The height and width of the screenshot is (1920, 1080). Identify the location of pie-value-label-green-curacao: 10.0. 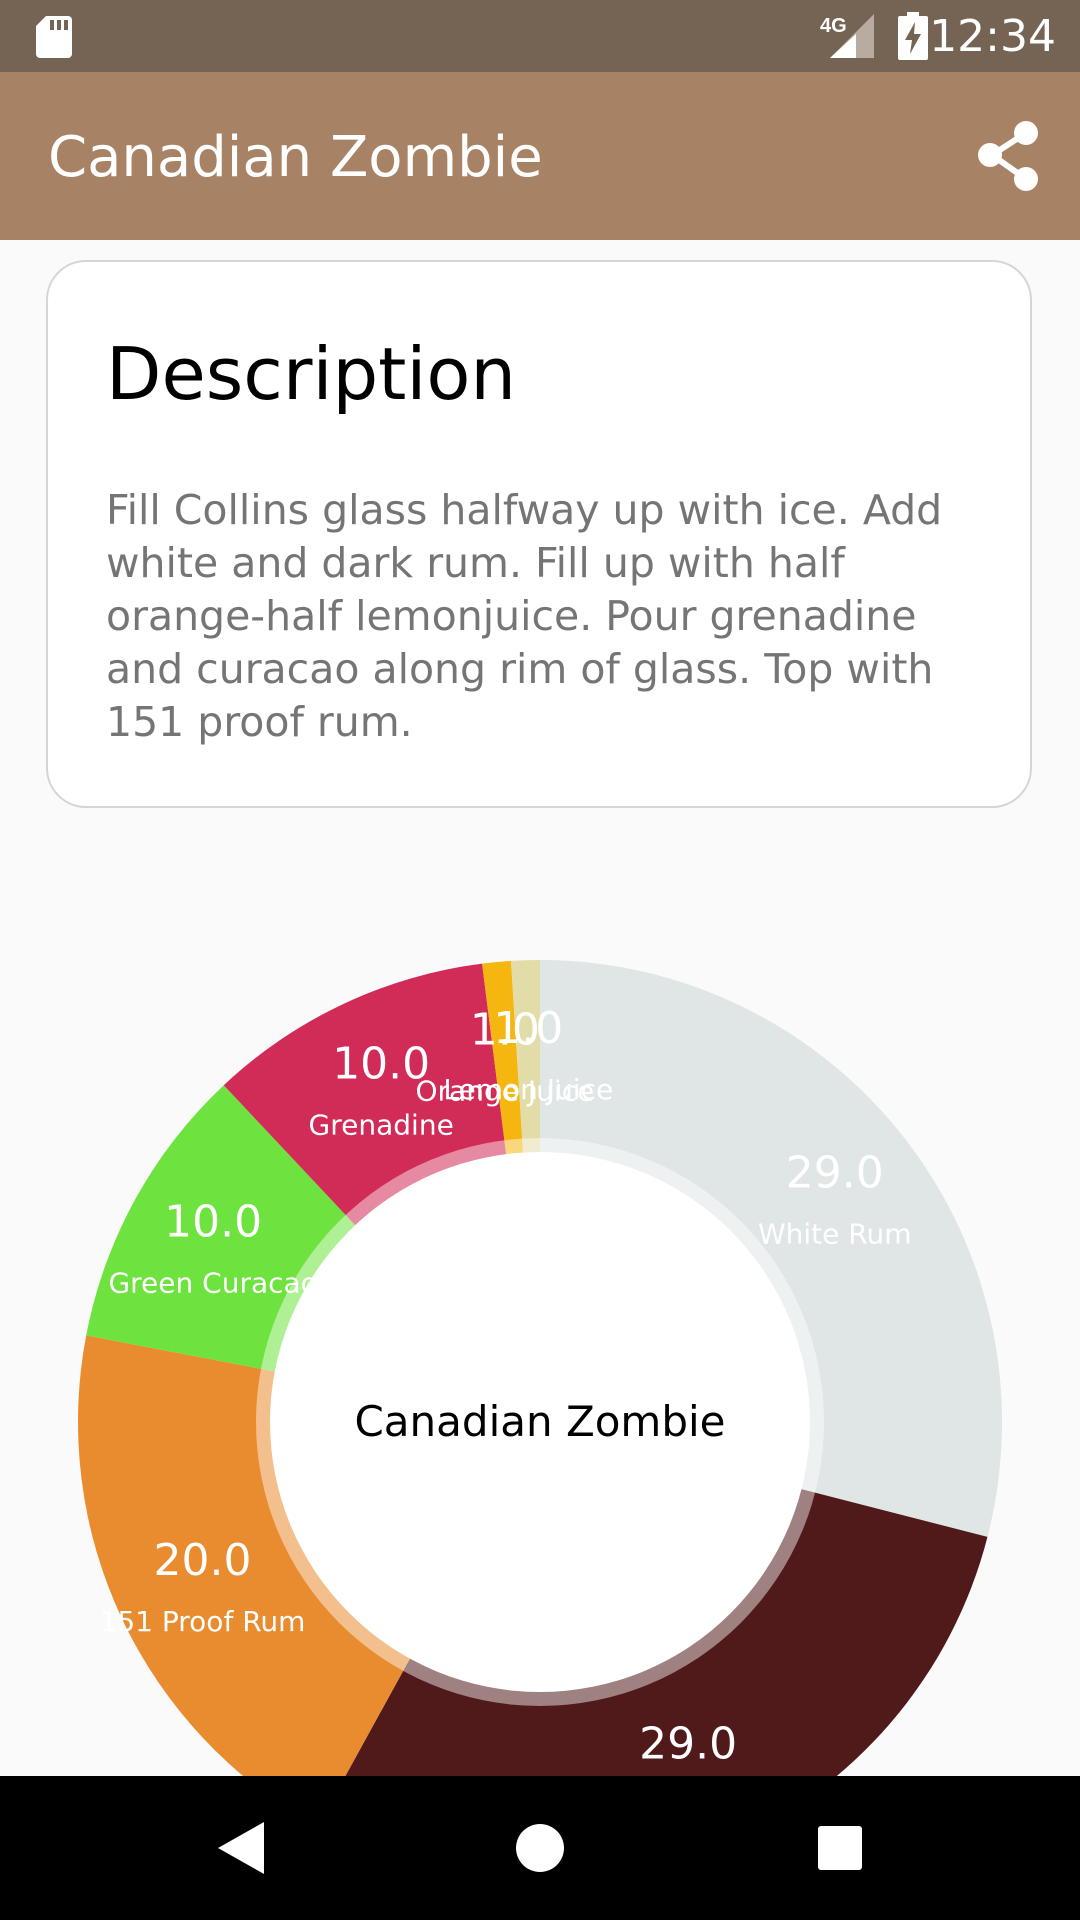
(213, 1221).